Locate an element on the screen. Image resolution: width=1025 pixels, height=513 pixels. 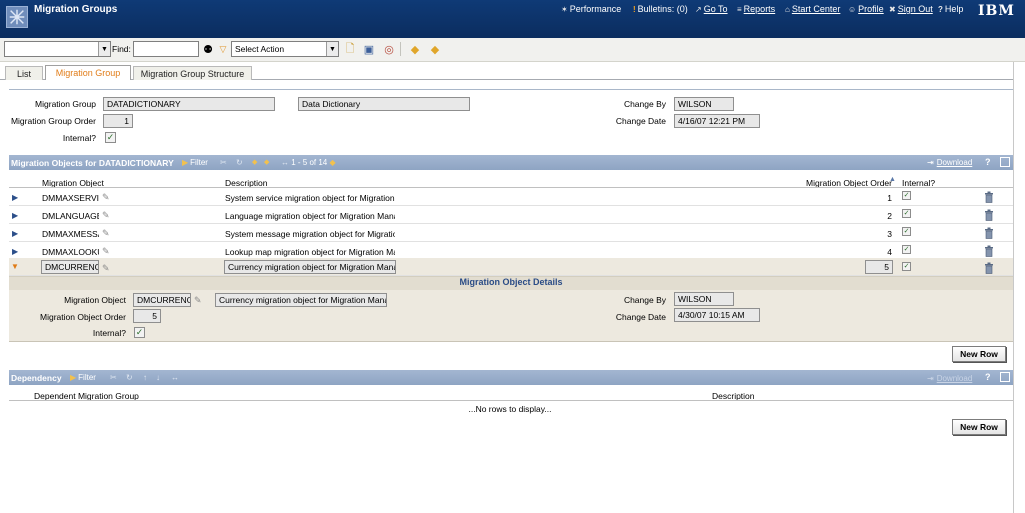
nav-reports: ≡ Reports is located at coordinates (756, 9).